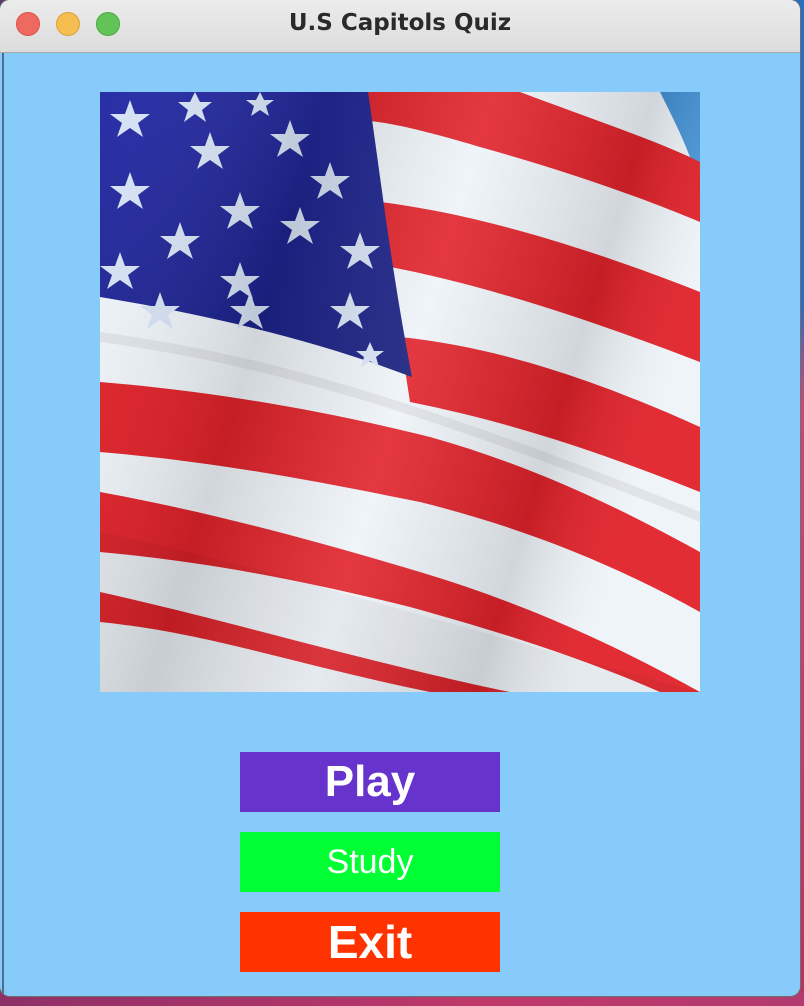  I want to click on window-title: U.S Capitols Quiz, so click(400, 23).